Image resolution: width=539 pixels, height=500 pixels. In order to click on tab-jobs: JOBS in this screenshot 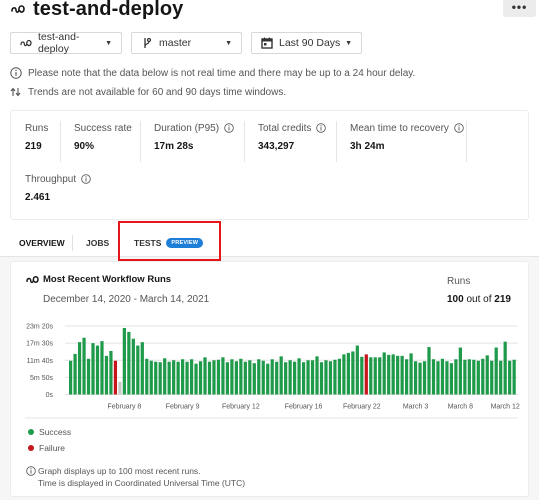, I will do `click(97, 243)`.